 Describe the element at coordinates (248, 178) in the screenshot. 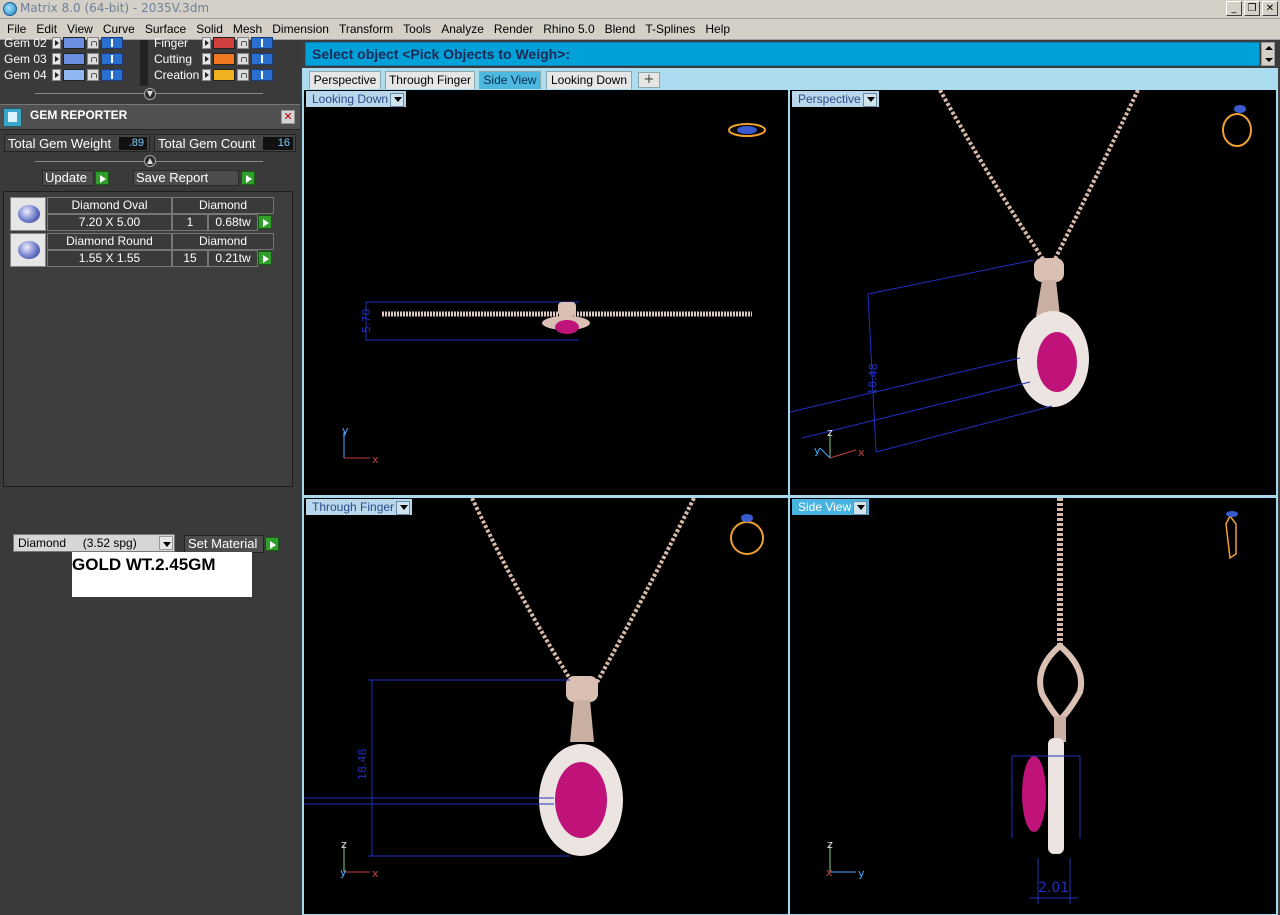

I see `save-report-go-icon` at that location.